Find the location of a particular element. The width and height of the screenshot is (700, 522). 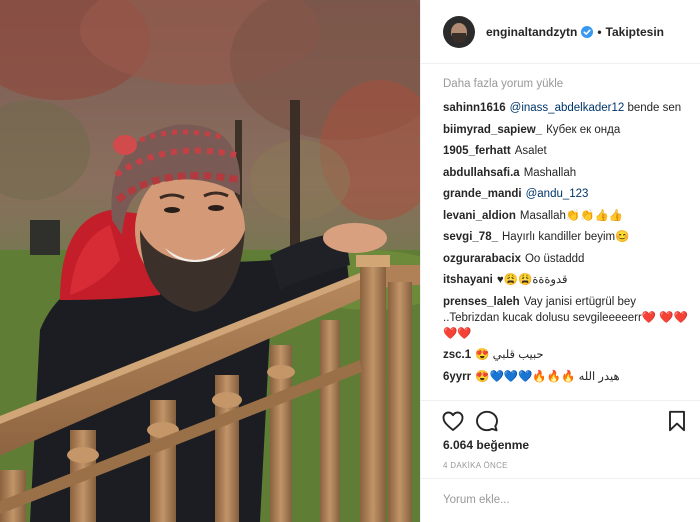

comment-item: biimyrad_sapiew_ Кубек ек онда is located at coordinates (568, 130).